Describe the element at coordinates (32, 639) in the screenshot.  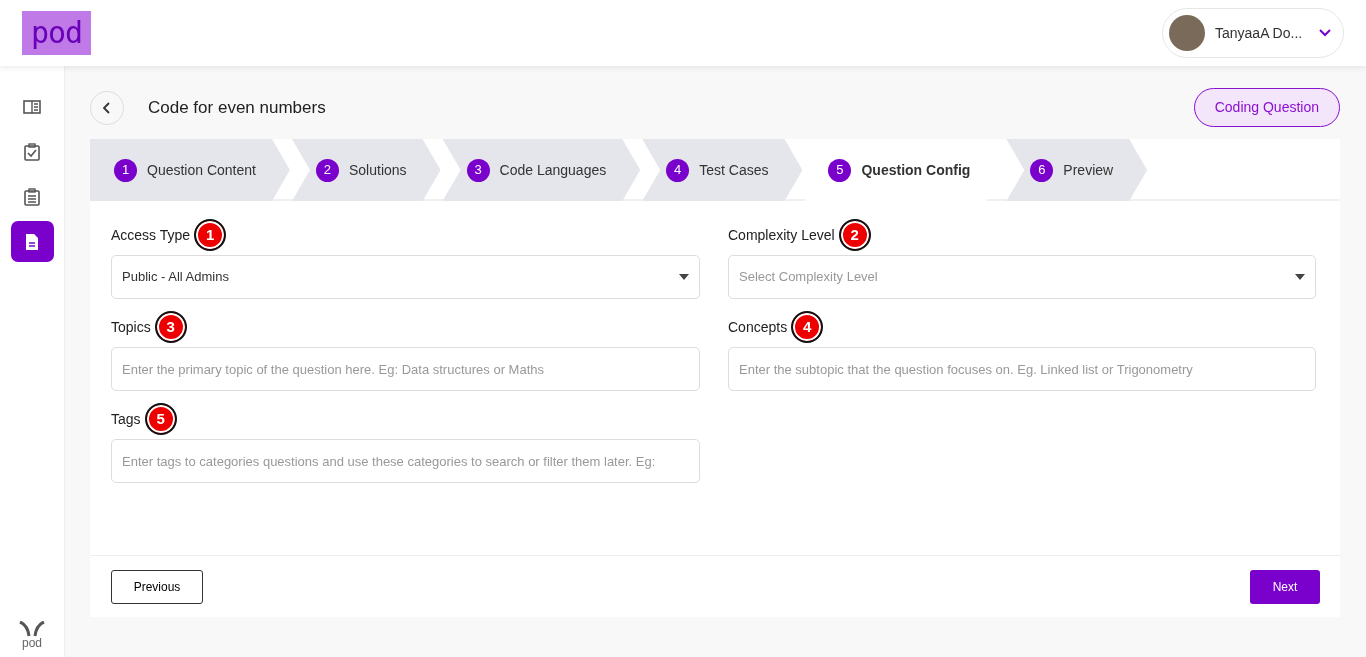
I see `pod-footer-logo: pod` at that location.